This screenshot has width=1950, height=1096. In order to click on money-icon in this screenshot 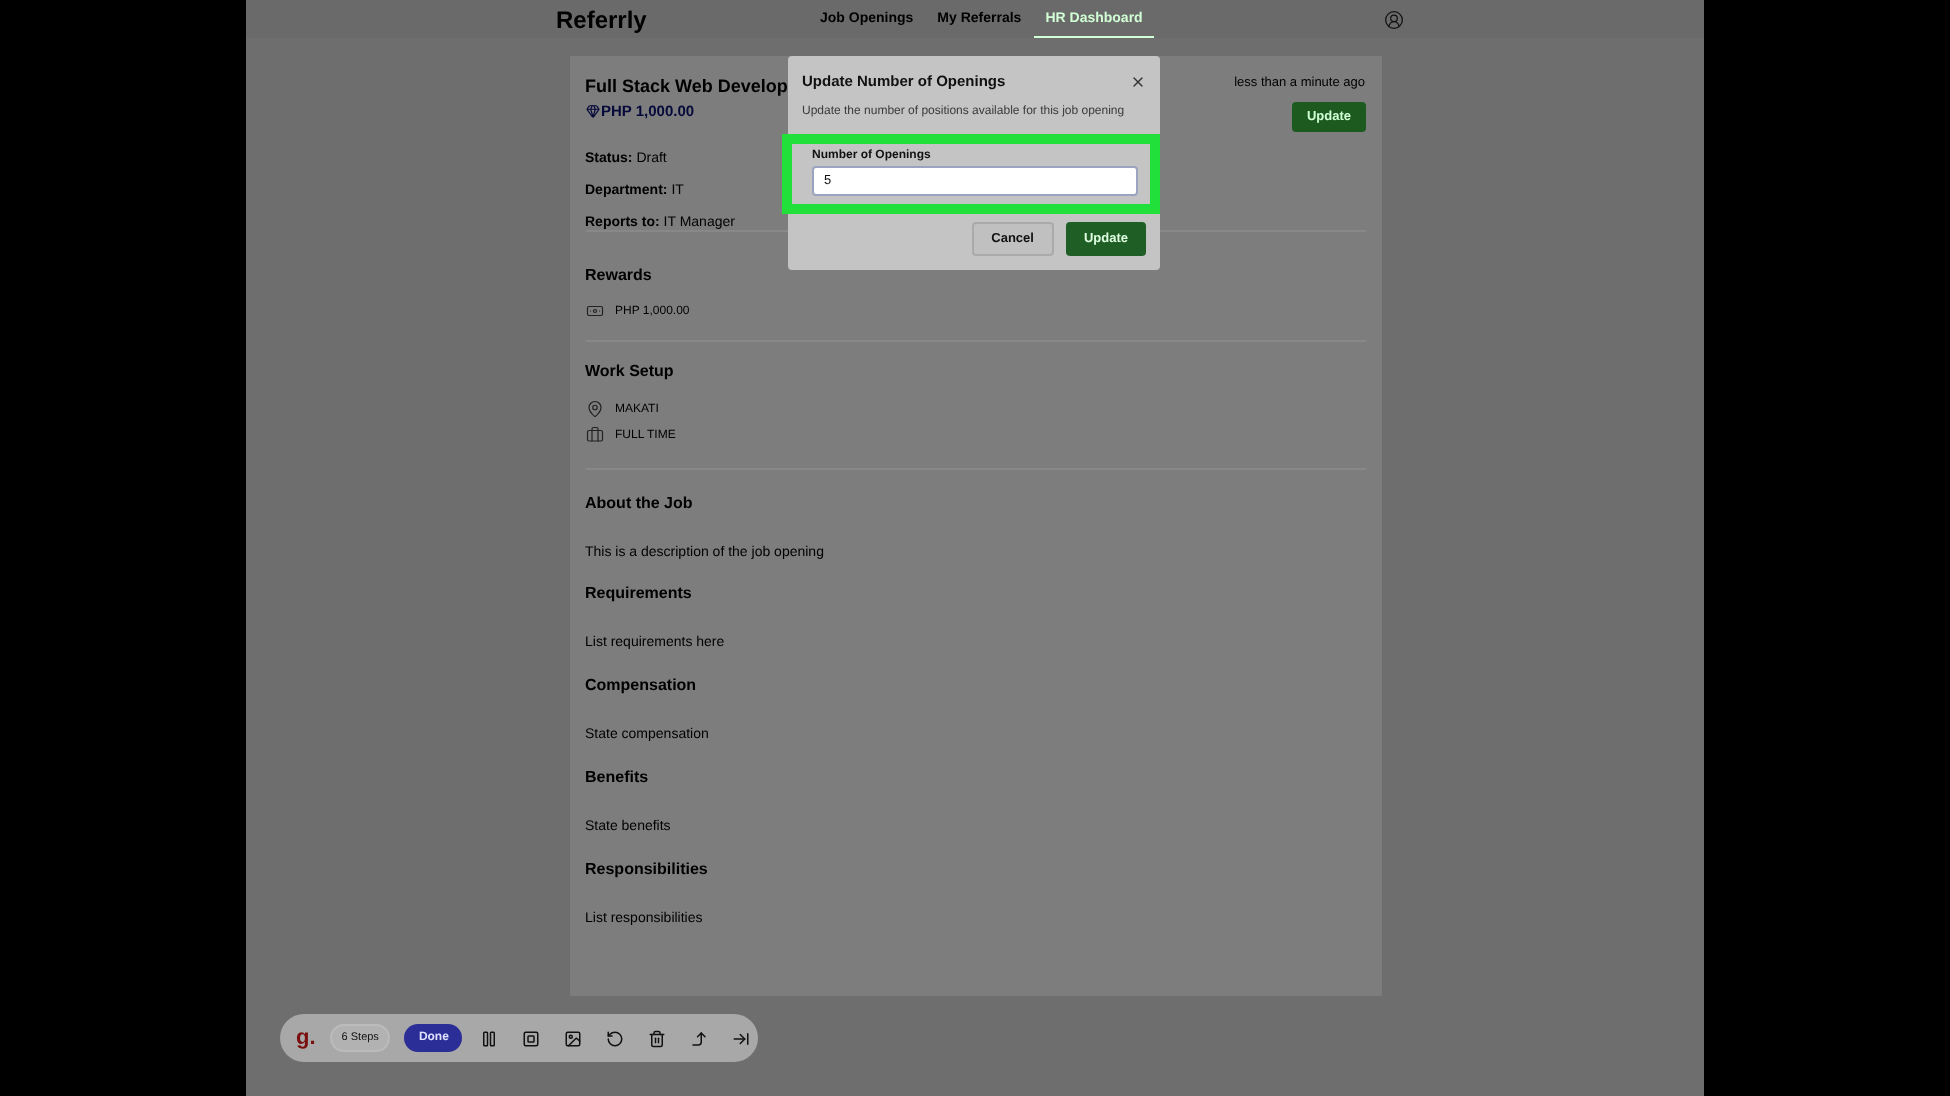, I will do `click(594, 311)`.